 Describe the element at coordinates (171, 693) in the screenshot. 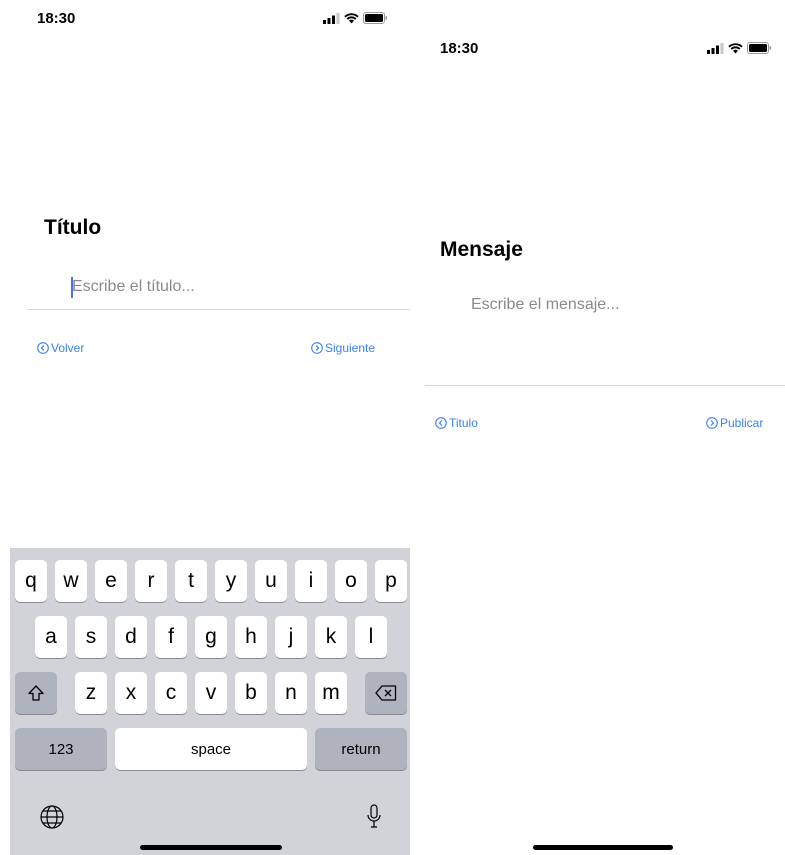

I see `key-c: c` at that location.